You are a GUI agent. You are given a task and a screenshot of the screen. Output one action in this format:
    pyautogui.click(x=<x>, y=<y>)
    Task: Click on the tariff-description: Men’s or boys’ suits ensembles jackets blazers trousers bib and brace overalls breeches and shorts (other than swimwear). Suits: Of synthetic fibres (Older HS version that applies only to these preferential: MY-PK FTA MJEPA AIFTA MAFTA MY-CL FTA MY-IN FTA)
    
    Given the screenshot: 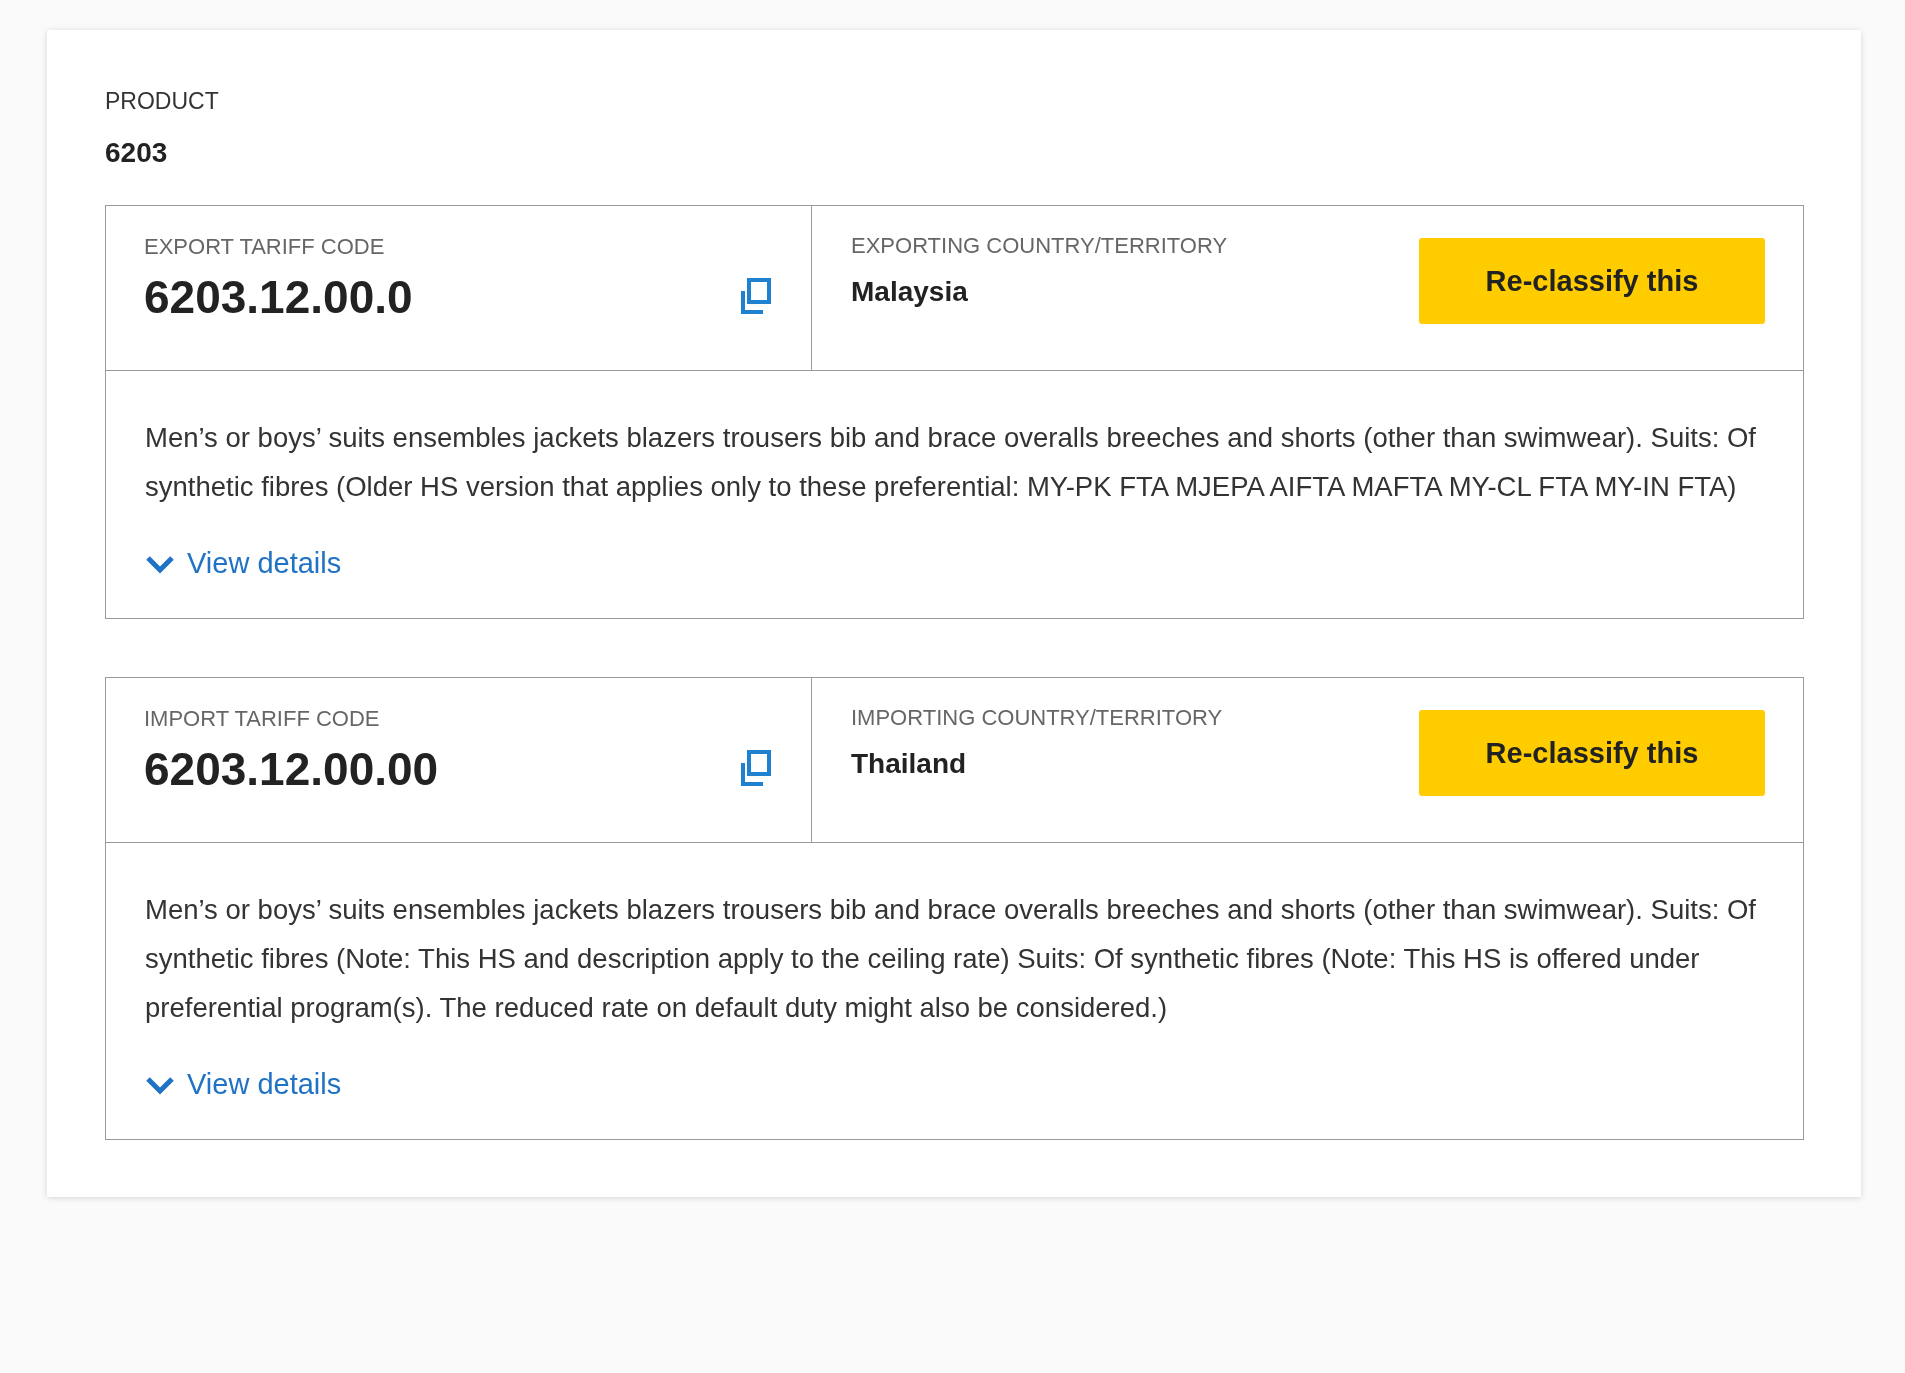 What is the action you would take?
    pyautogui.click(x=951, y=462)
    